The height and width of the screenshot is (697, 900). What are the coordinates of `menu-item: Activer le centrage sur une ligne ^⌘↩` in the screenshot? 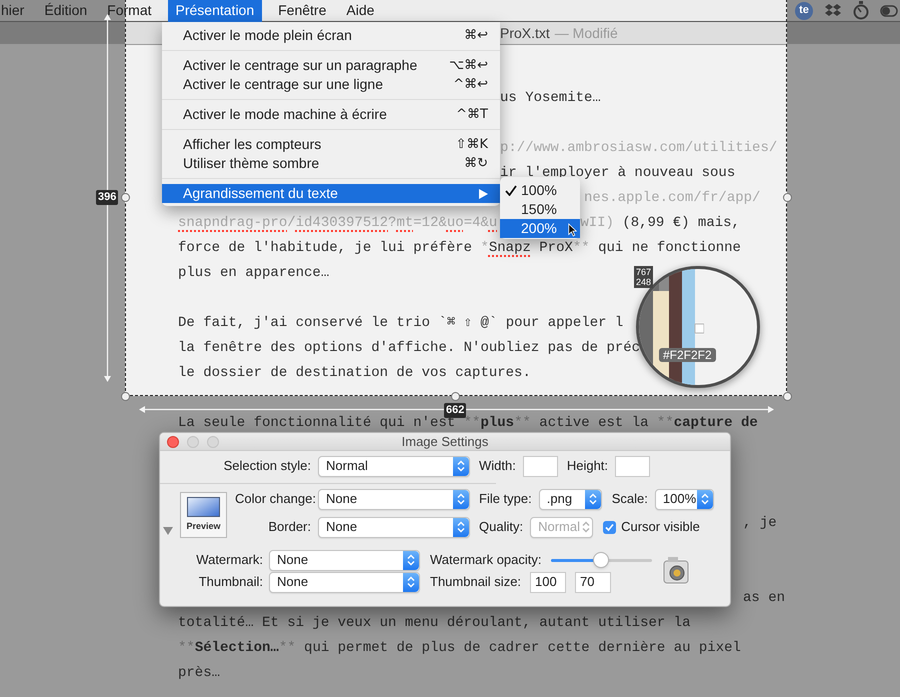 It's located at (331, 84).